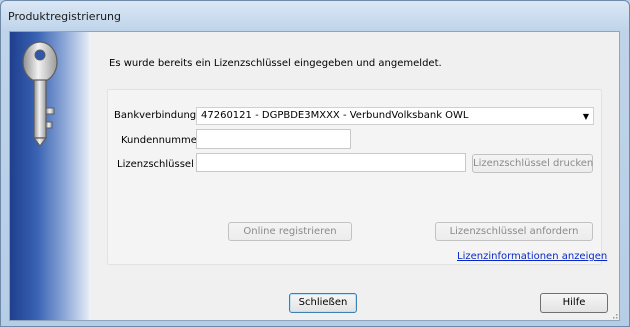 This screenshot has width=630, height=327. I want to click on license-info-link: Lizenzinformationen anzeigen, so click(532, 256).